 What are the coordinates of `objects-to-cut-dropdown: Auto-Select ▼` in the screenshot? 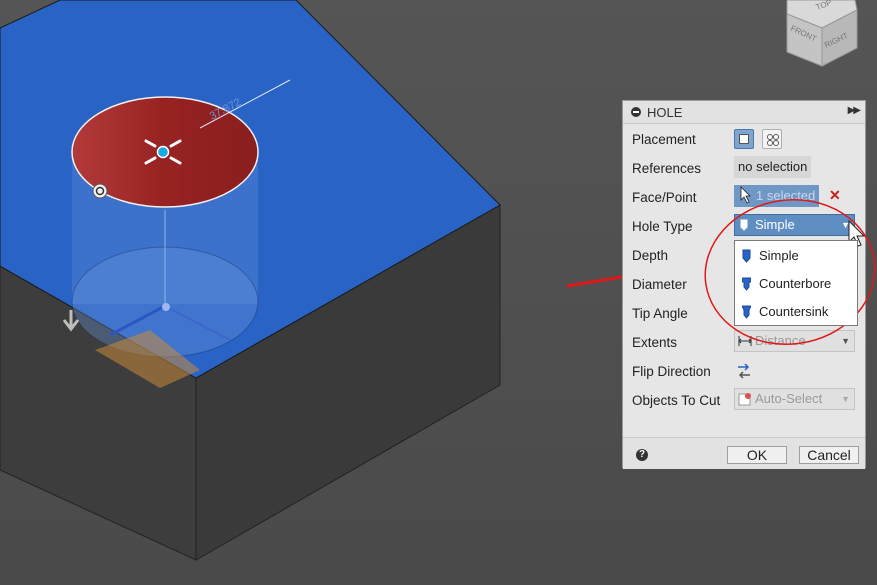 It's located at (794, 399).